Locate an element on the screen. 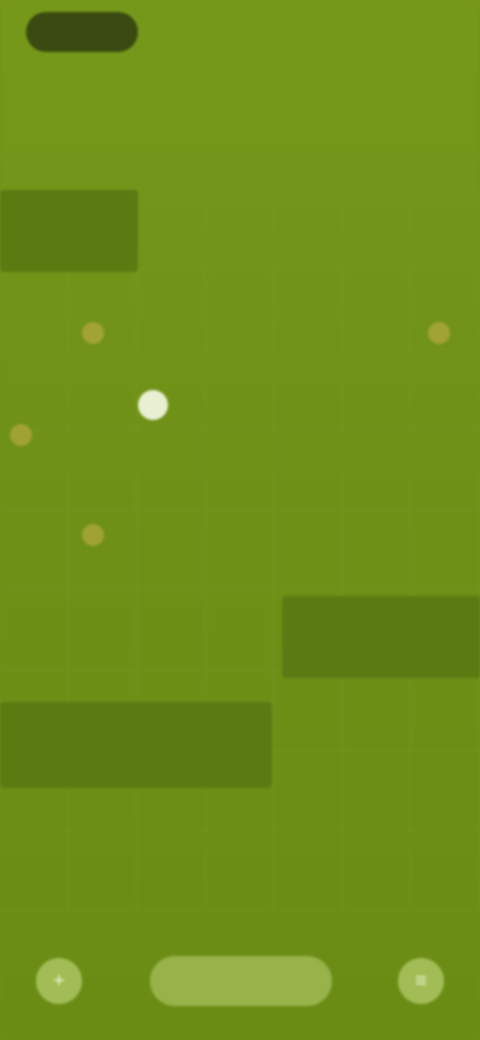  selected-day-marker is located at coordinates (153, 405).